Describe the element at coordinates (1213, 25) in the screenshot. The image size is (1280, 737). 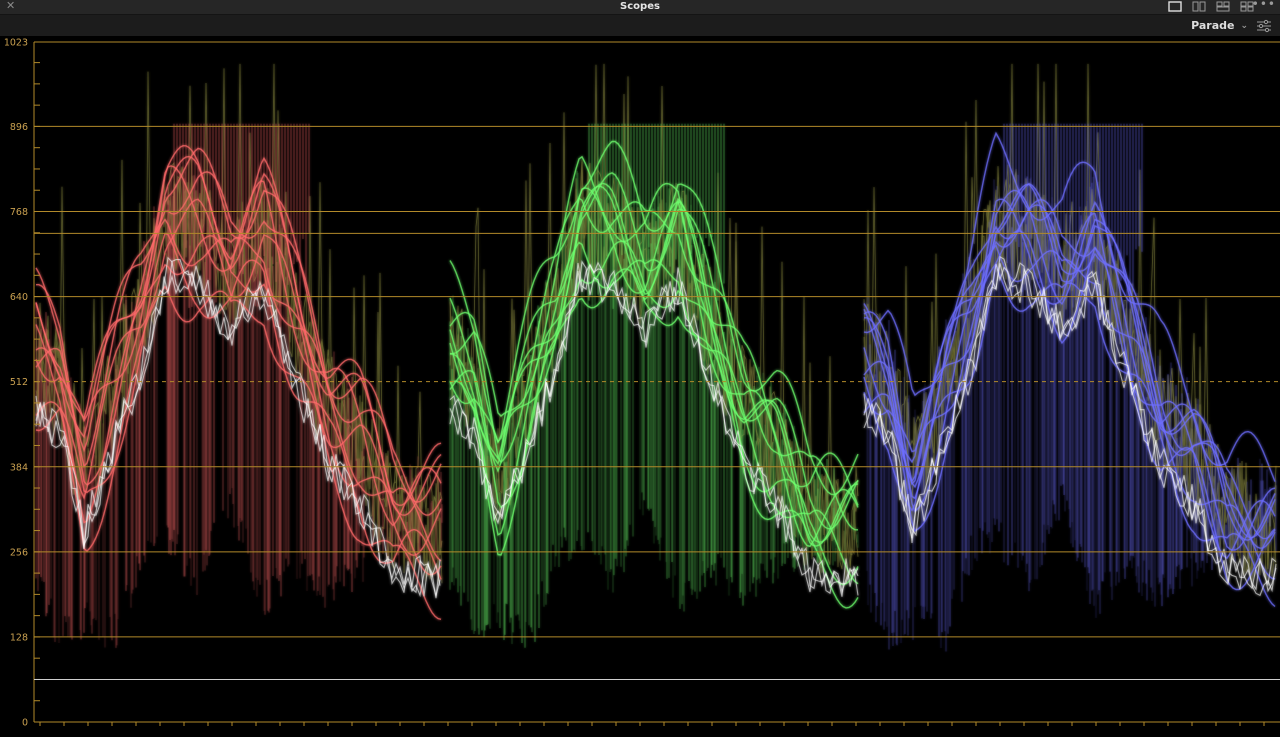
I see `scope-mode-label: Parade` at that location.